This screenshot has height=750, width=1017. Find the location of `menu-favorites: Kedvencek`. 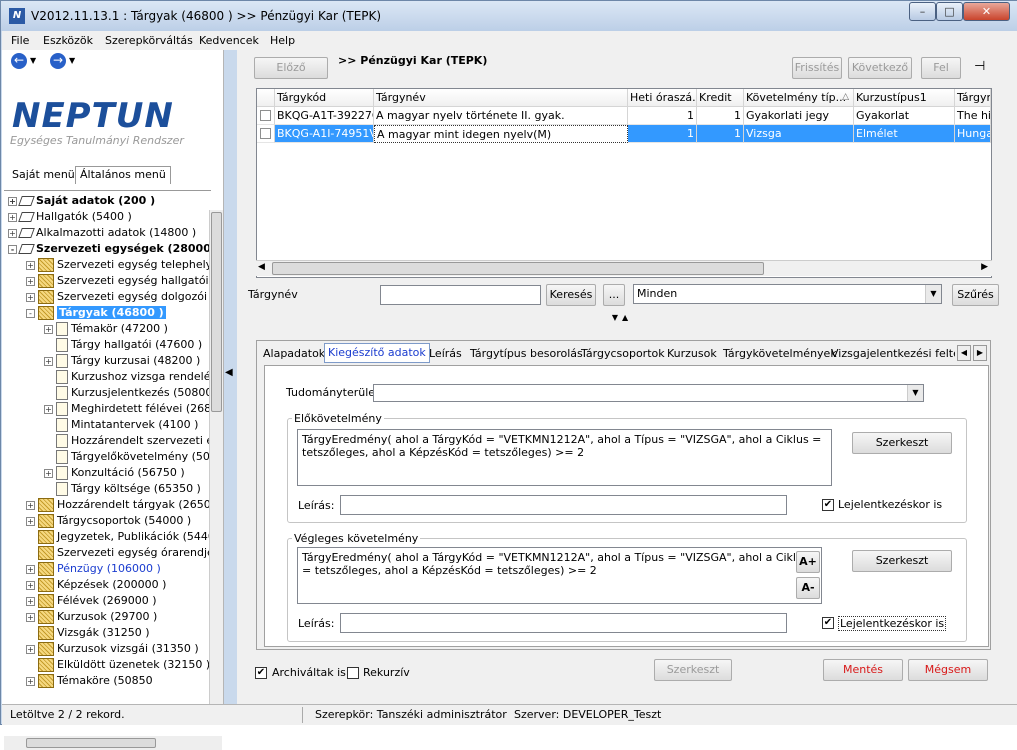

menu-favorites: Kedvencek is located at coordinates (229, 40).